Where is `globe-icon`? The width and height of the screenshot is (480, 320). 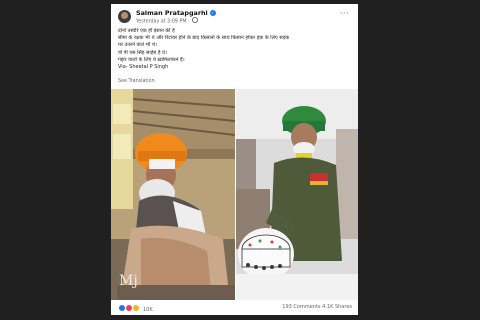 globe-icon is located at coordinates (195, 20).